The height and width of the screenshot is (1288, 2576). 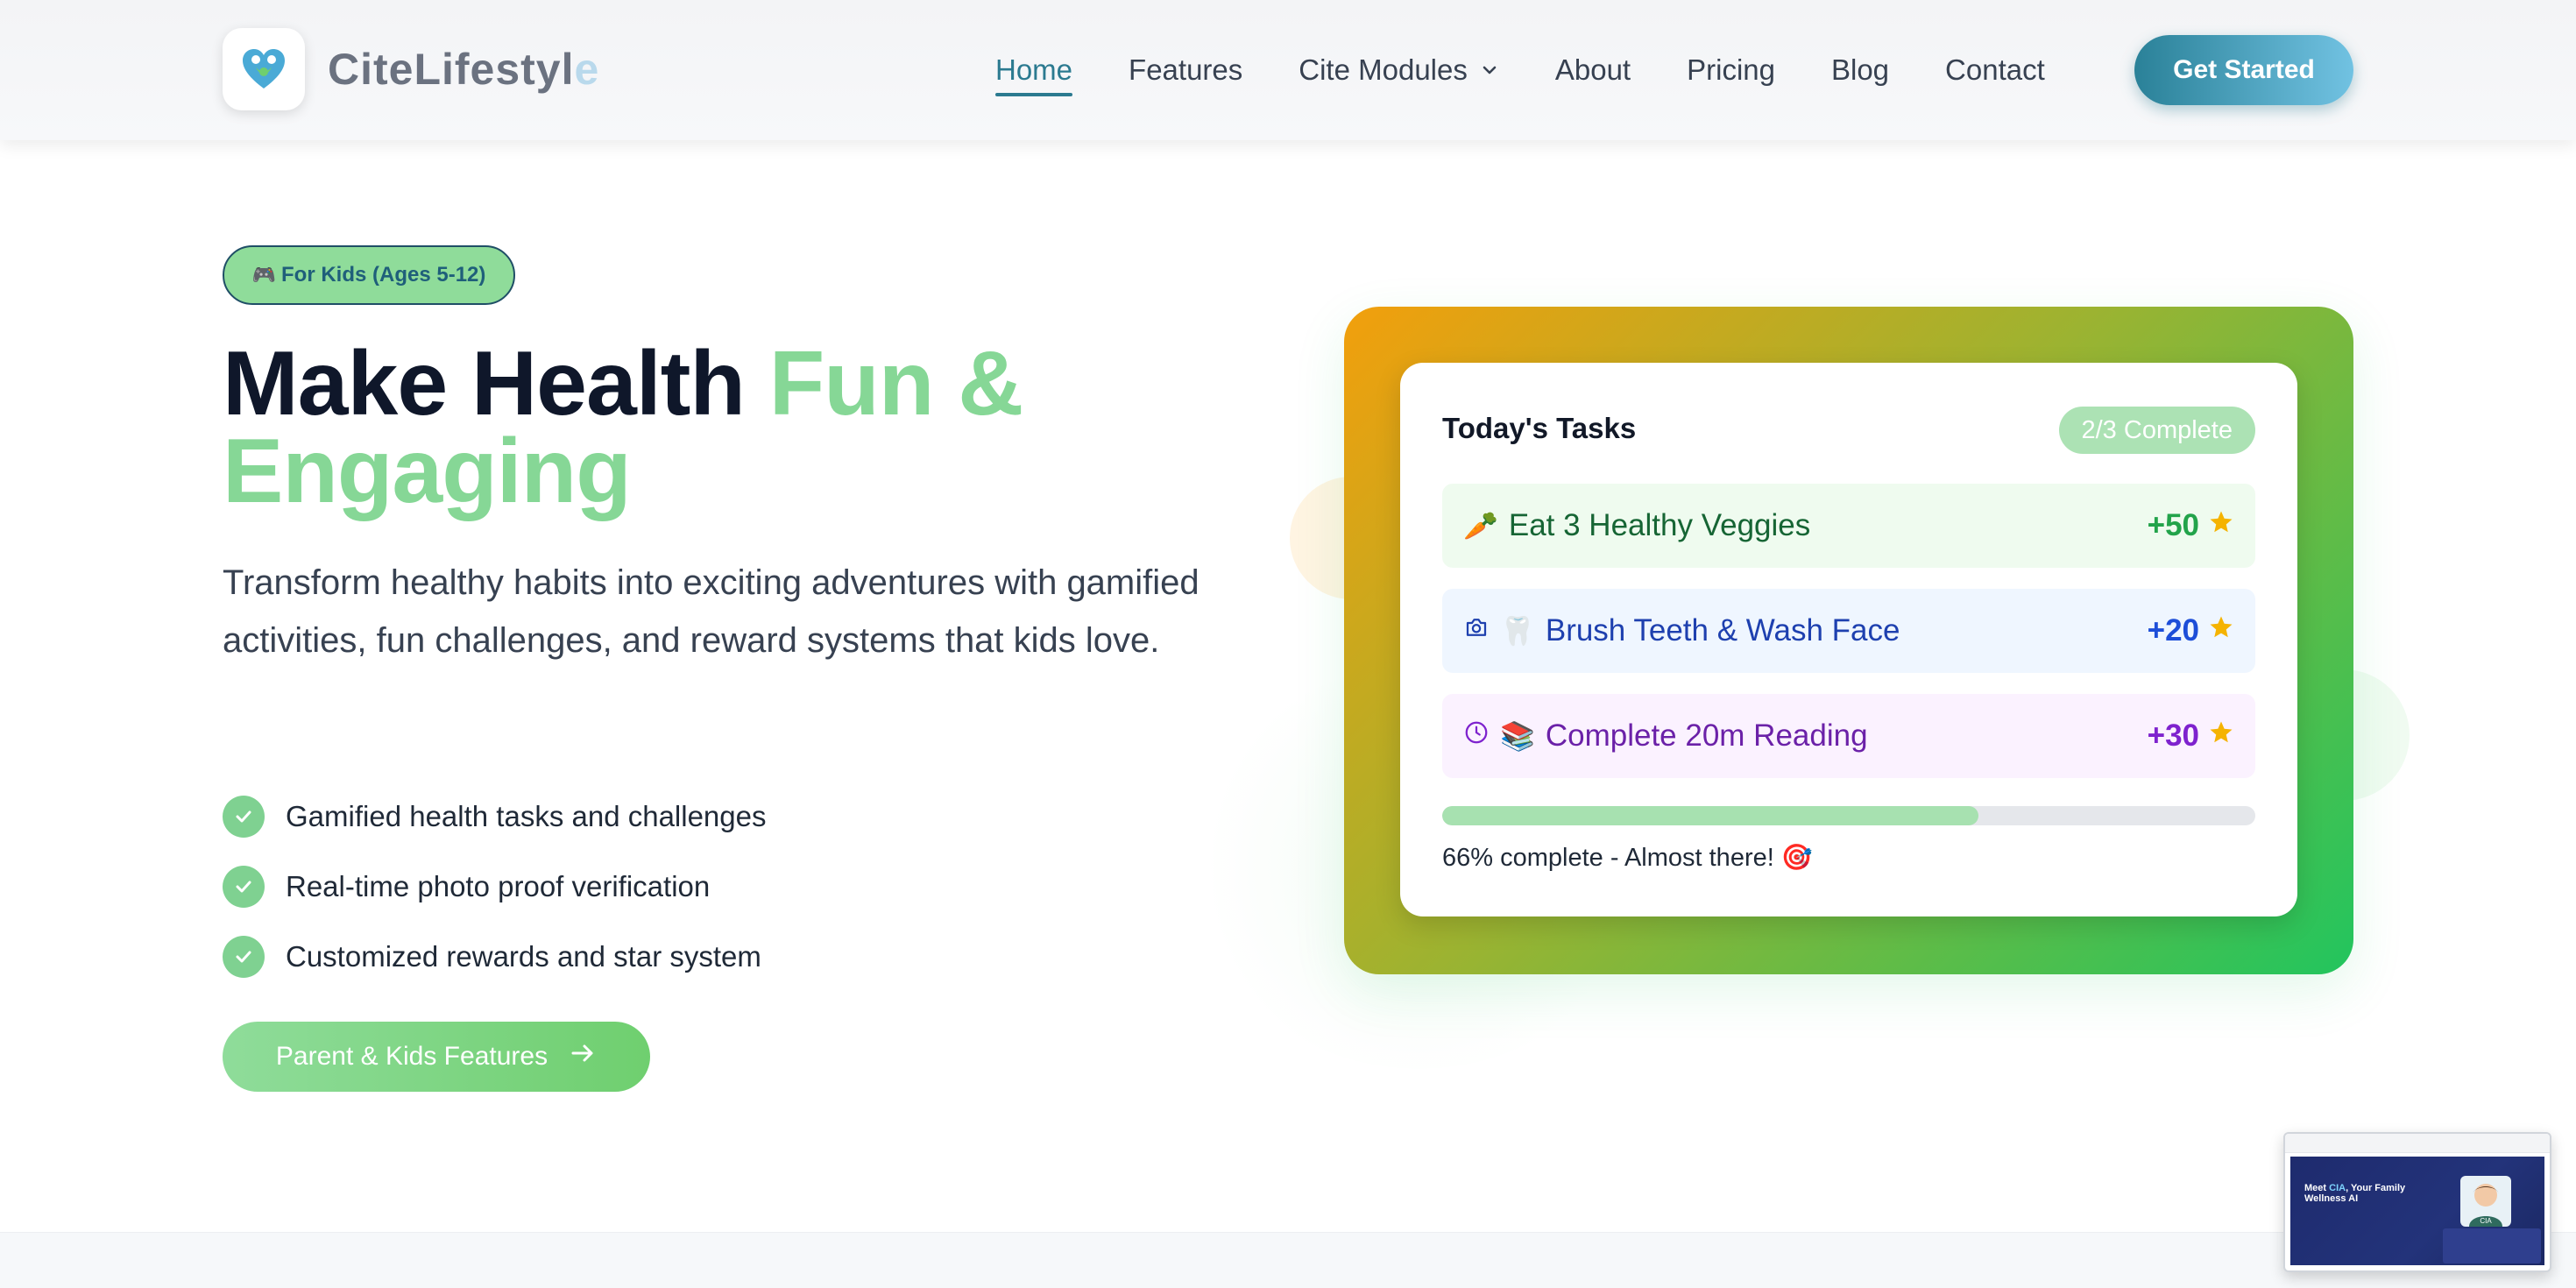 I want to click on task-item: 🦷 Brush Teeth & Wash Face +20, so click(x=1848, y=631).